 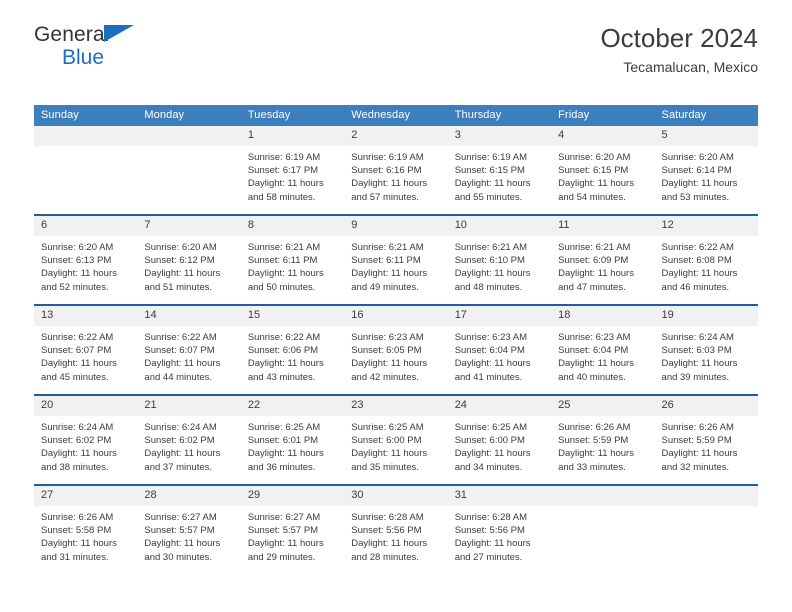 I want to click on day-number: 19, so click(x=706, y=316).